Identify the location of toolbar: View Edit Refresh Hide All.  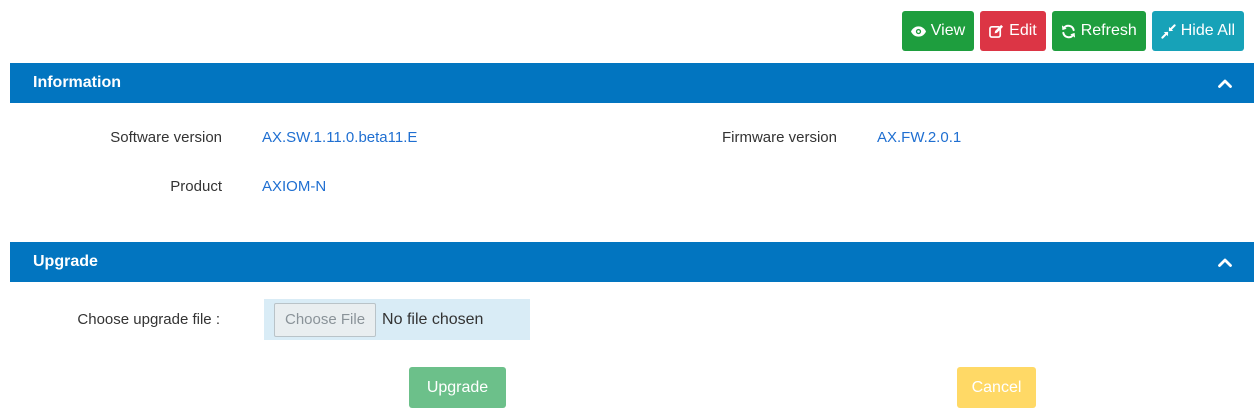
(1072, 31).